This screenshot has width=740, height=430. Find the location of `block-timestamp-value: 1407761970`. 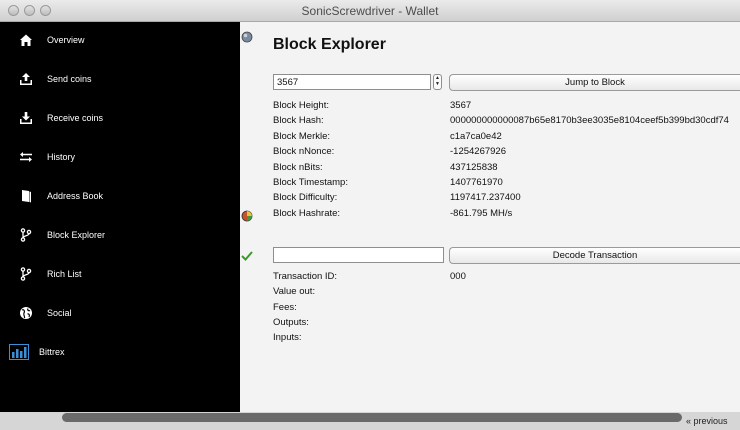

block-timestamp-value: 1407761970 is located at coordinates (476, 182).